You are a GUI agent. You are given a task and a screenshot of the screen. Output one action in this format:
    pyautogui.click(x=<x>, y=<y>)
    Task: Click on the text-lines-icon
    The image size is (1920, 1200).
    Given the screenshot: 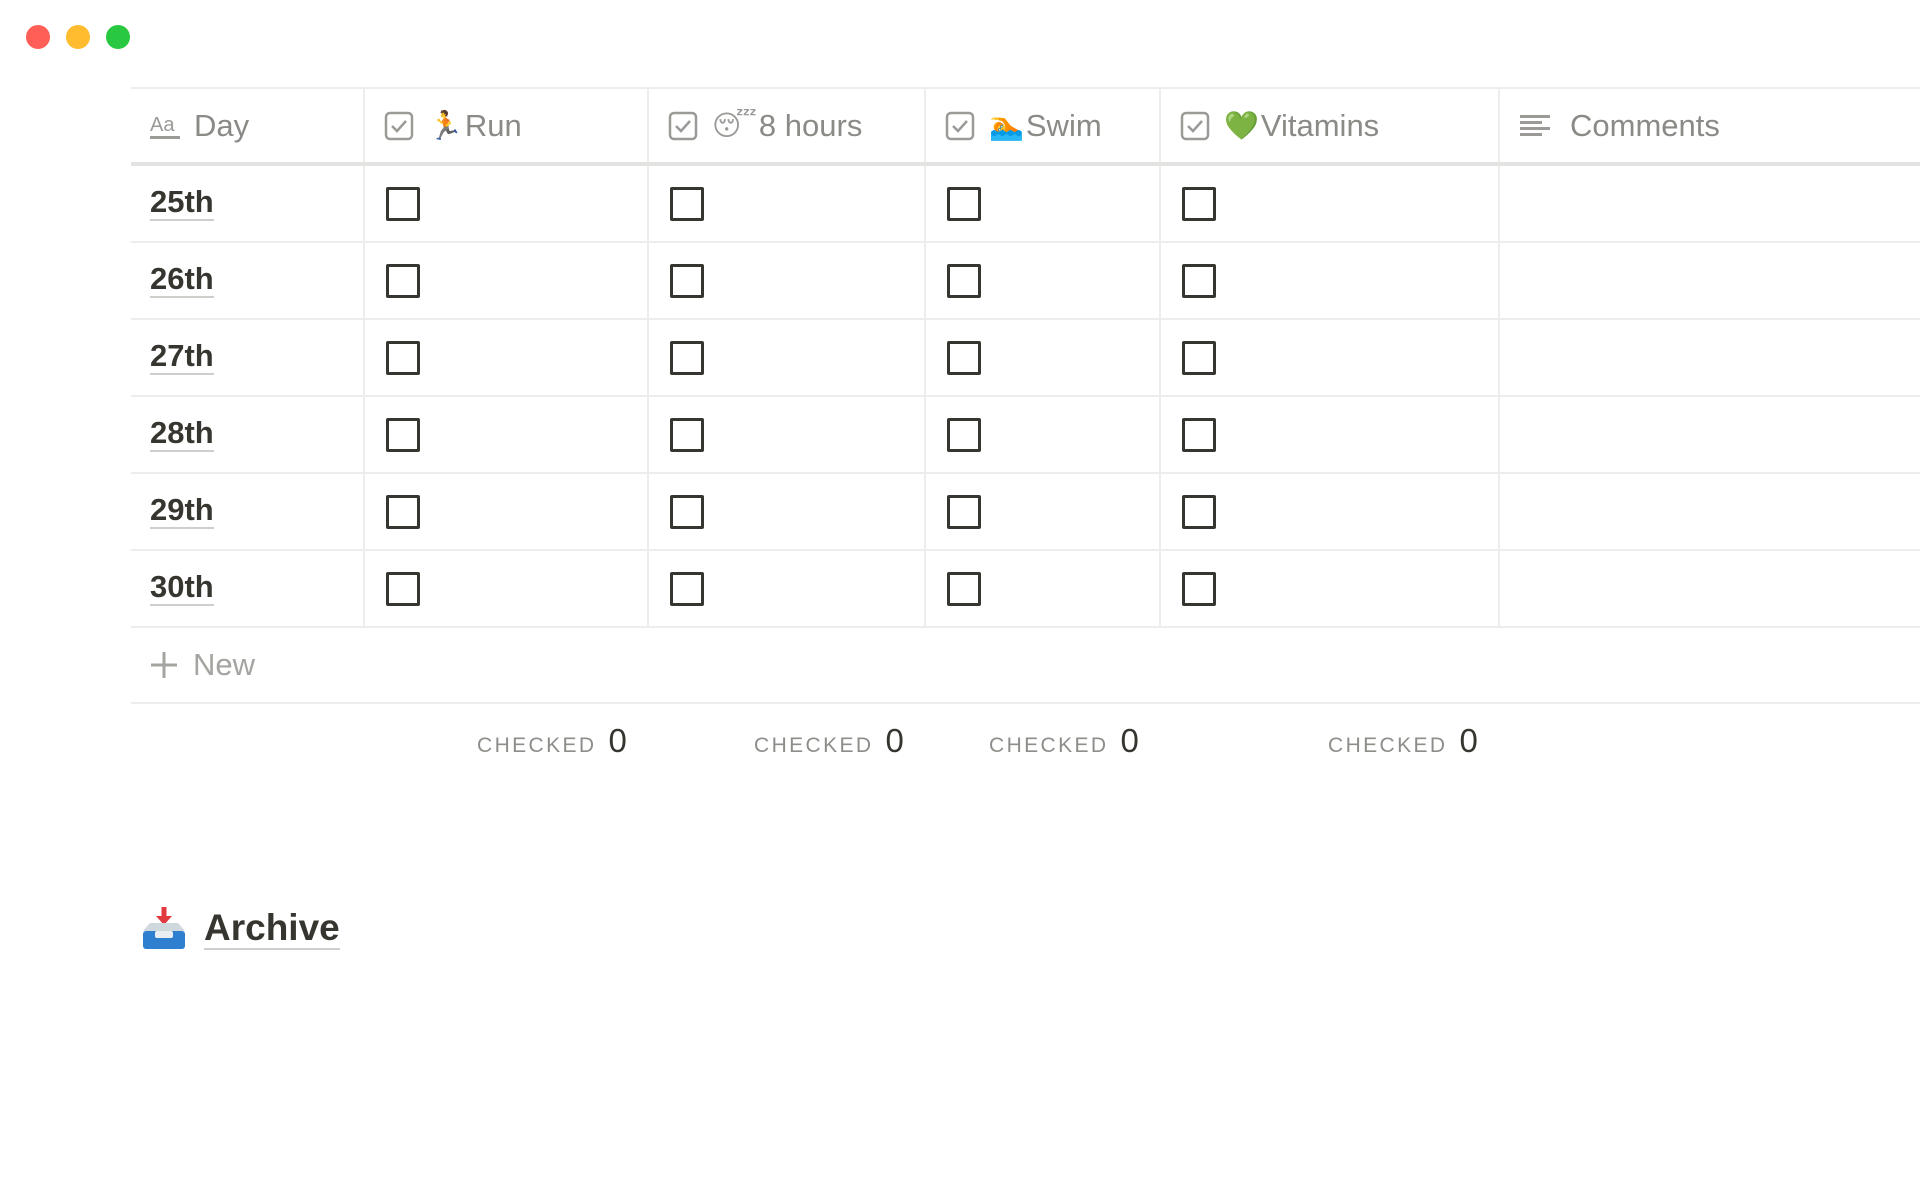 What is the action you would take?
    pyautogui.click(x=1535, y=125)
    